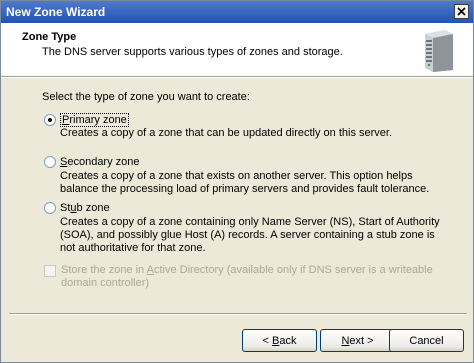 This screenshot has height=363, width=474. Describe the element at coordinates (50, 162) in the screenshot. I see `secondary-zone-radio` at that location.